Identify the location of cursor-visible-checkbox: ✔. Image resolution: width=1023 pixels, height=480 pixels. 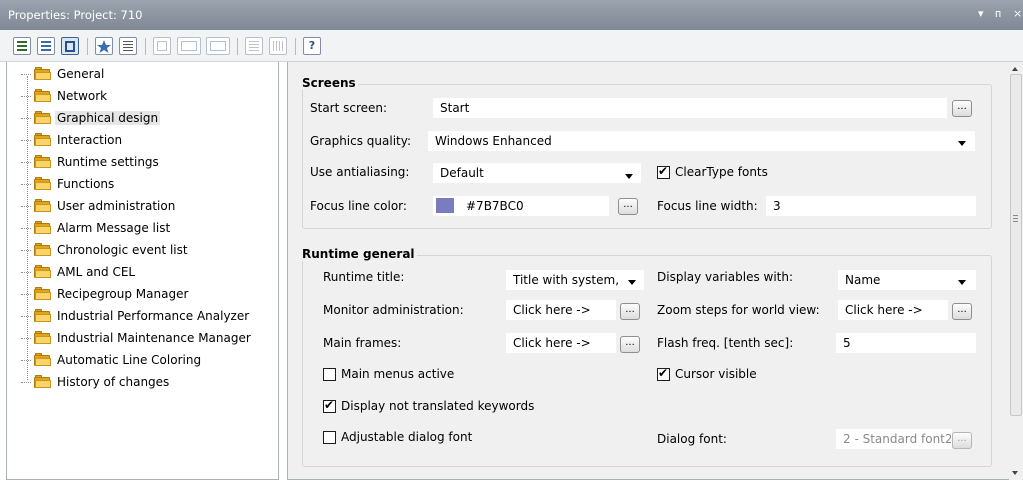
(663, 373).